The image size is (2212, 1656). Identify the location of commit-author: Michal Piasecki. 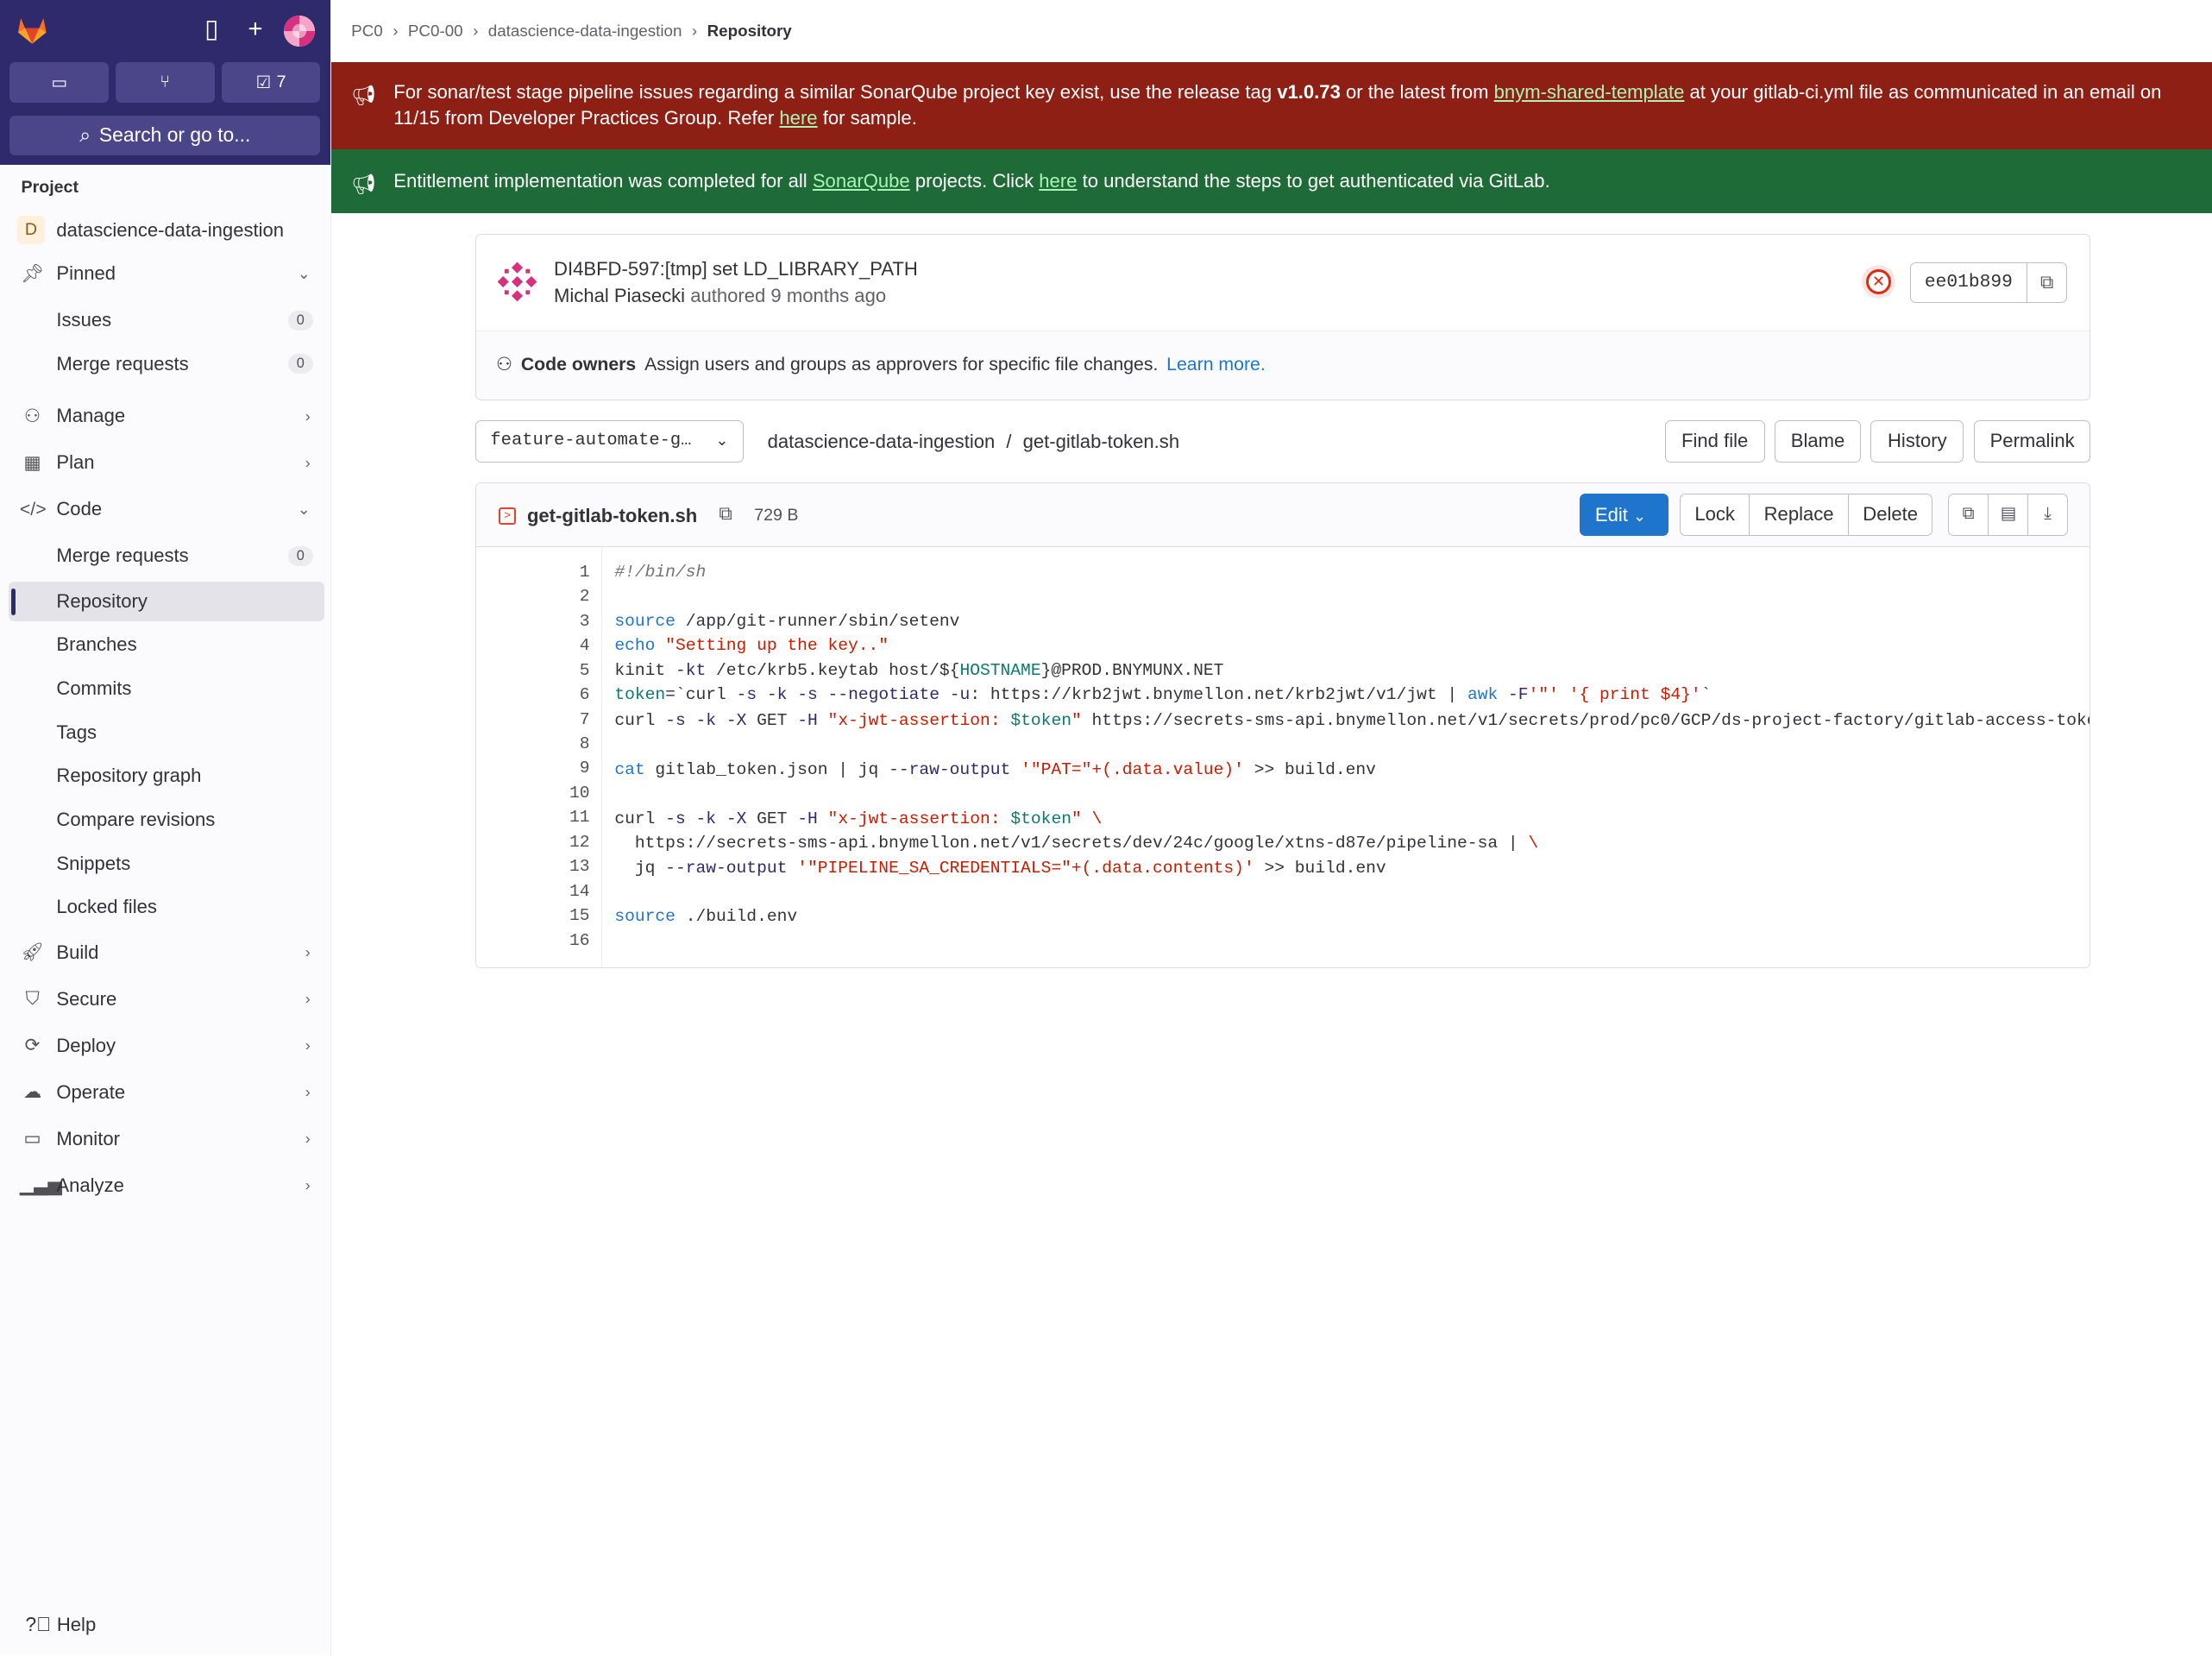
(620, 295).